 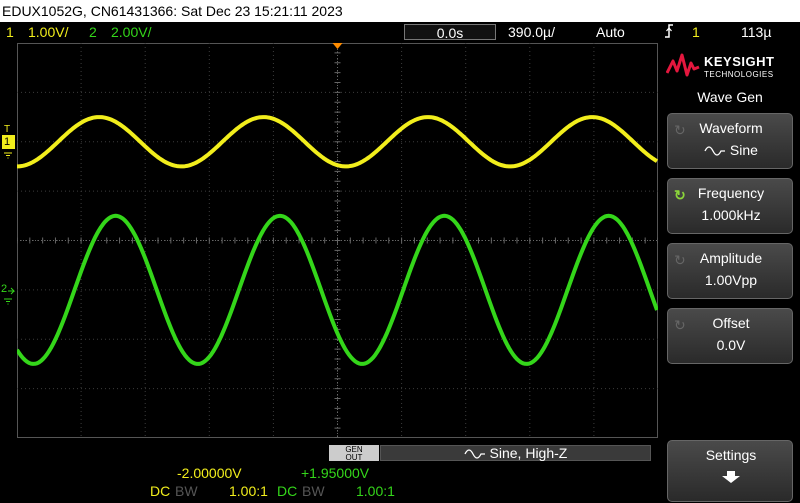 What do you see at coordinates (669, 33) in the screenshot?
I see `rising-edge-icon` at bounding box center [669, 33].